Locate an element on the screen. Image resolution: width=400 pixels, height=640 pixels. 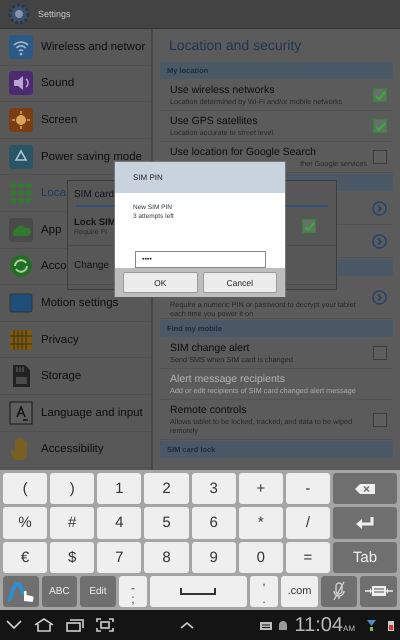
keyboard-key: 1 is located at coordinates (119, 488).